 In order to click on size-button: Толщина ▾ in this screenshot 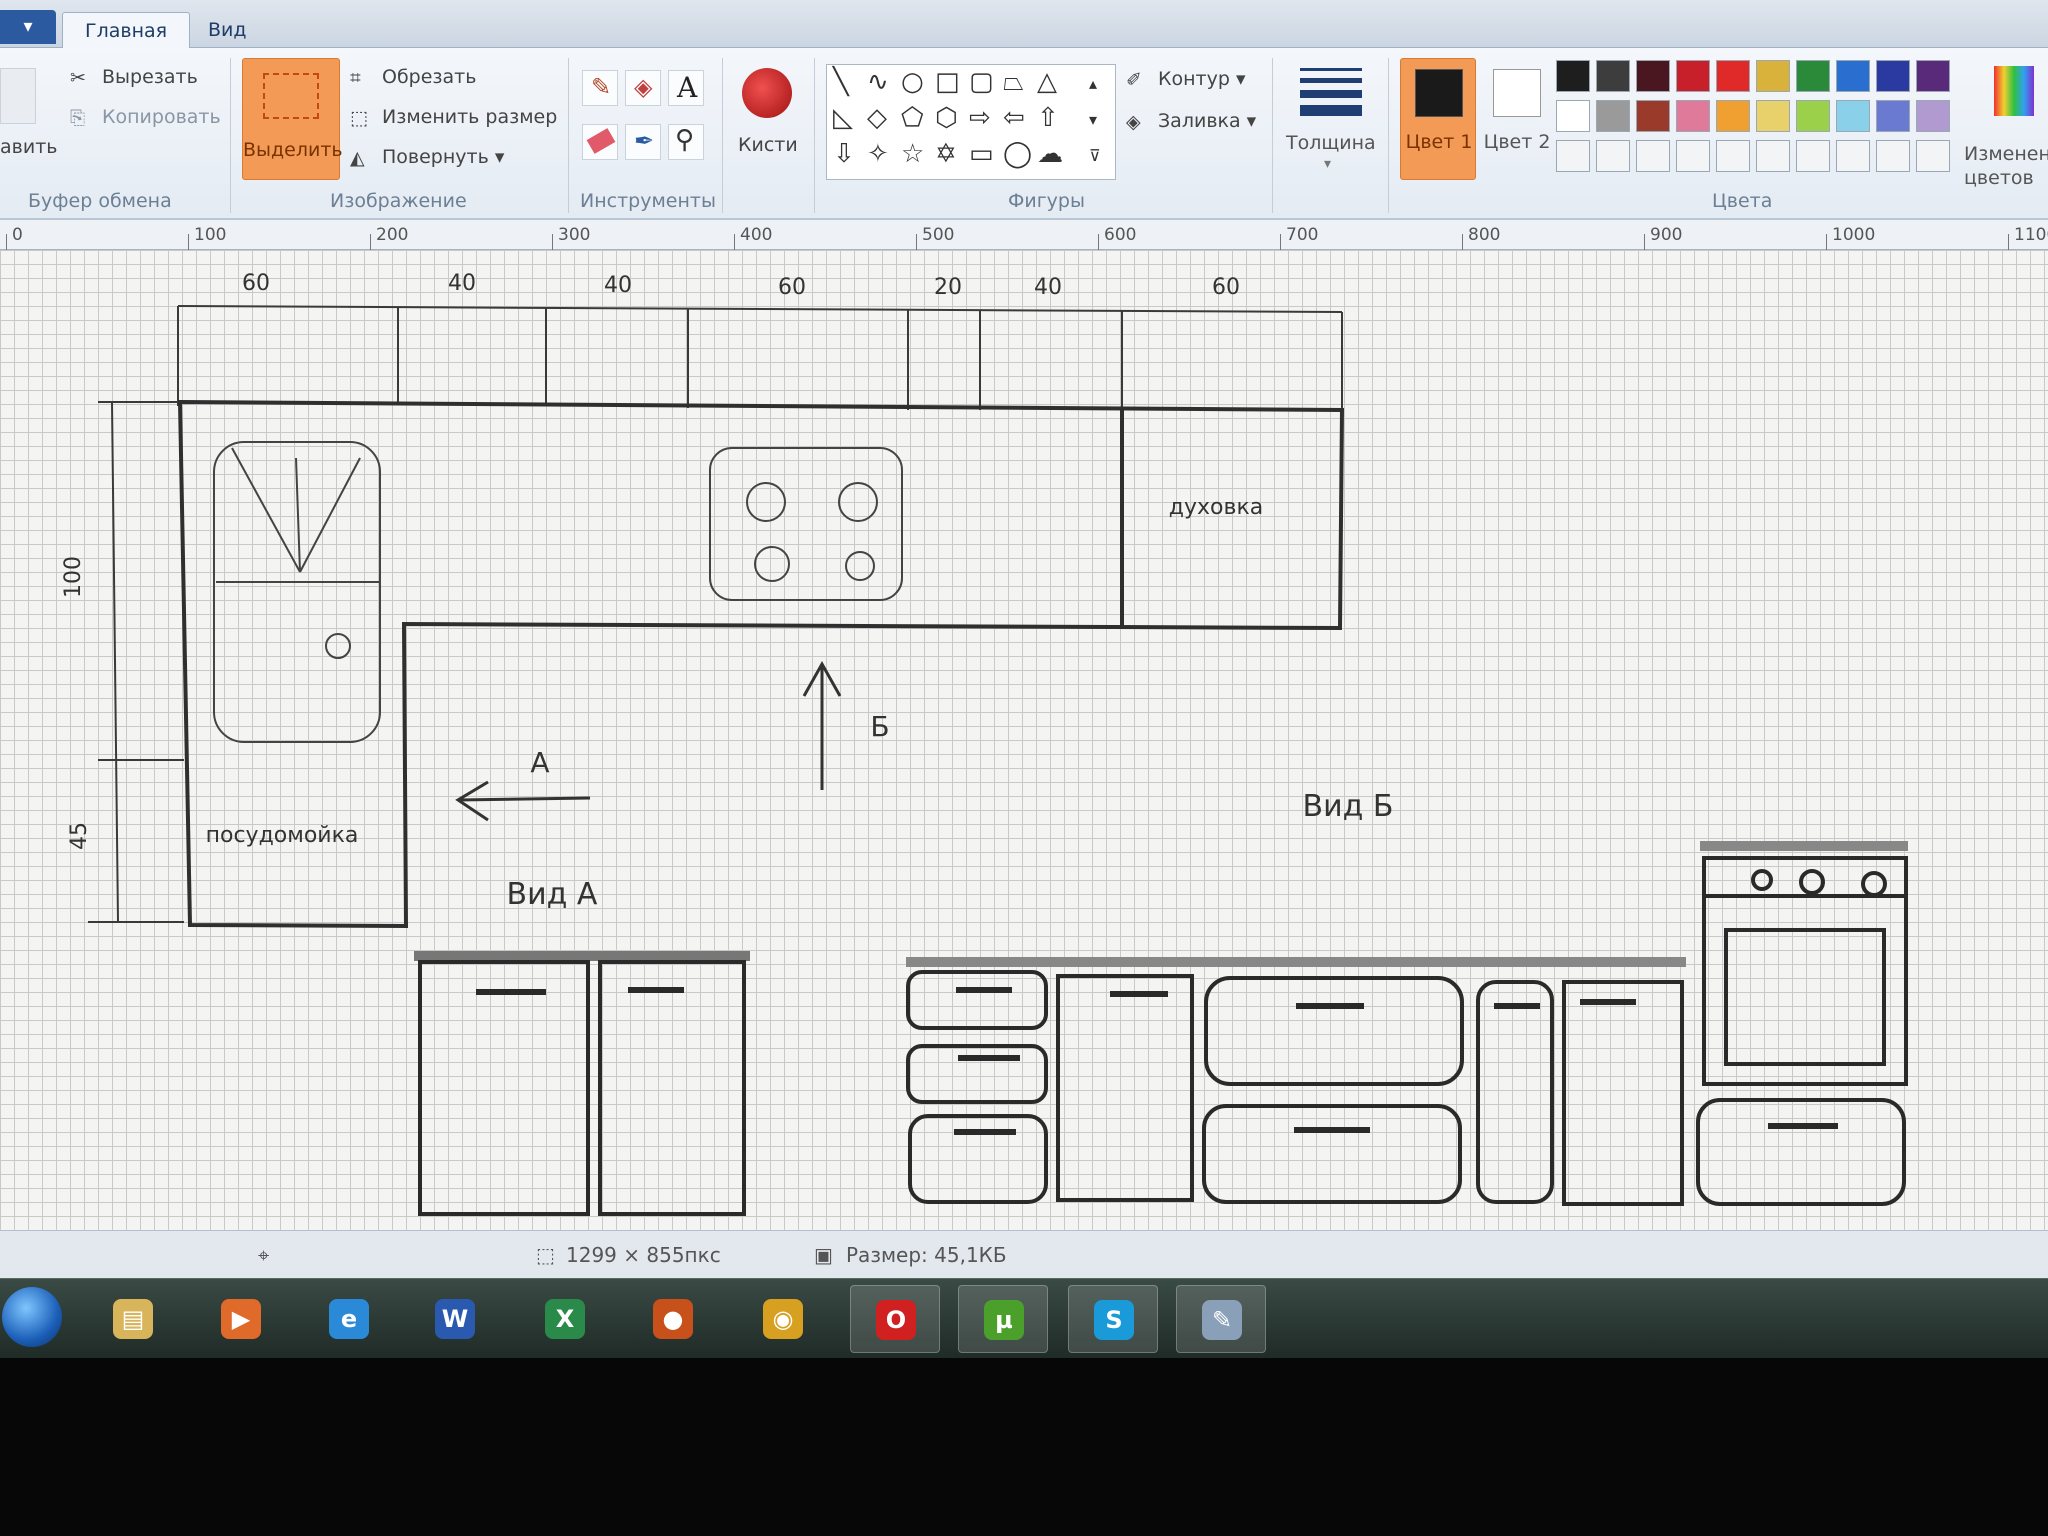, I will do `click(1330, 125)`.